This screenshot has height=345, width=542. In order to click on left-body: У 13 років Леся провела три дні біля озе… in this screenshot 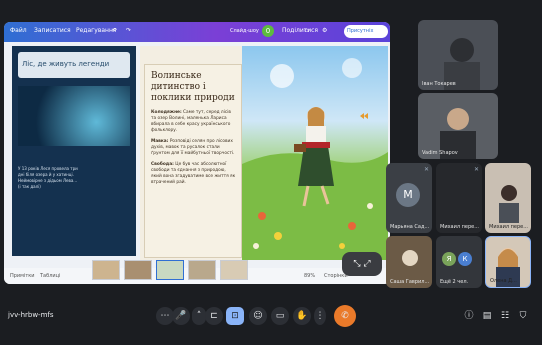, I will do `click(48, 177)`.